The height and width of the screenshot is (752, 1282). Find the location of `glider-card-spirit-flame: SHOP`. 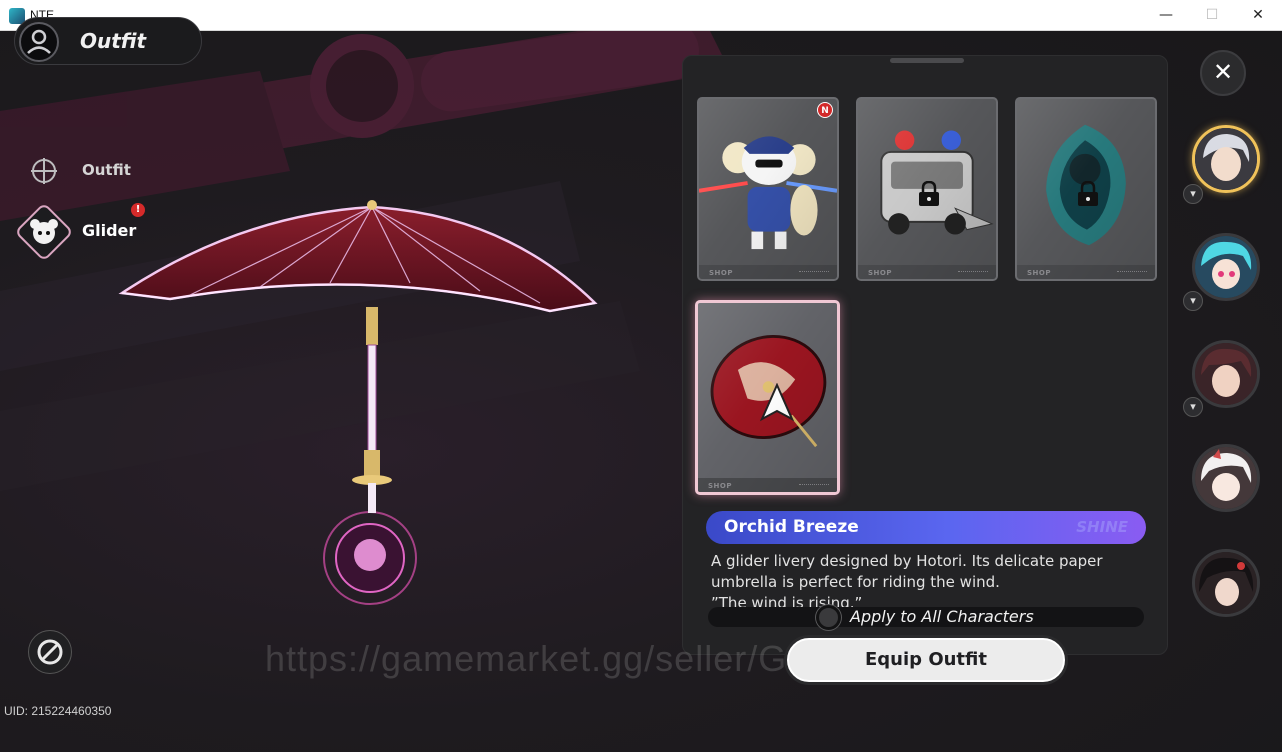

glider-card-spirit-flame: SHOP is located at coordinates (1086, 189).